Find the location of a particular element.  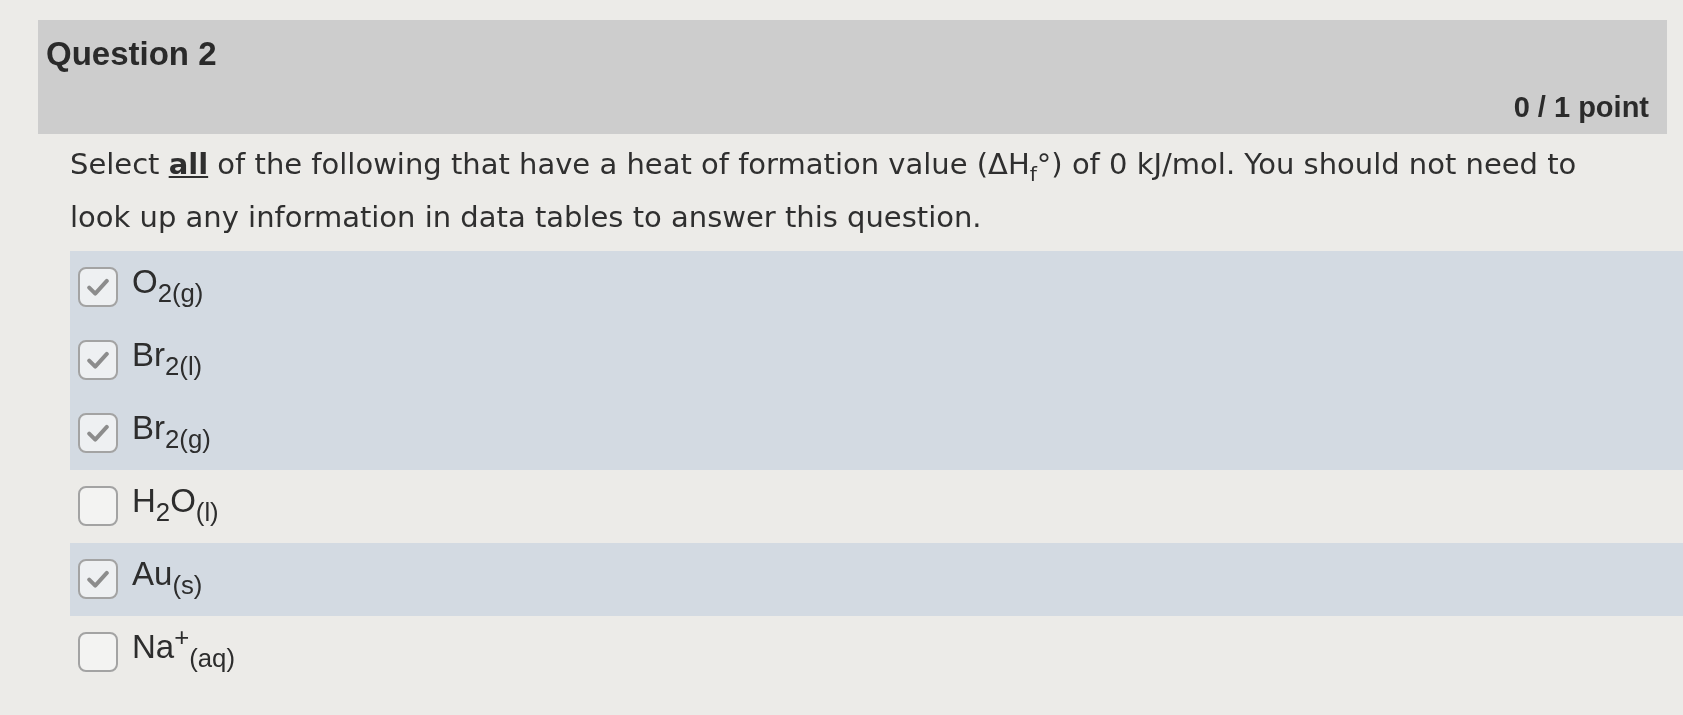

option-label: Au$_{(s)}$ is located at coordinates (167, 579).